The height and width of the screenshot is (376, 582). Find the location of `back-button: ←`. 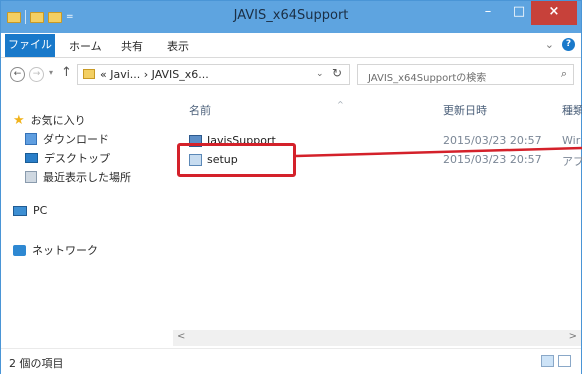

back-button: ← is located at coordinates (17, 74).